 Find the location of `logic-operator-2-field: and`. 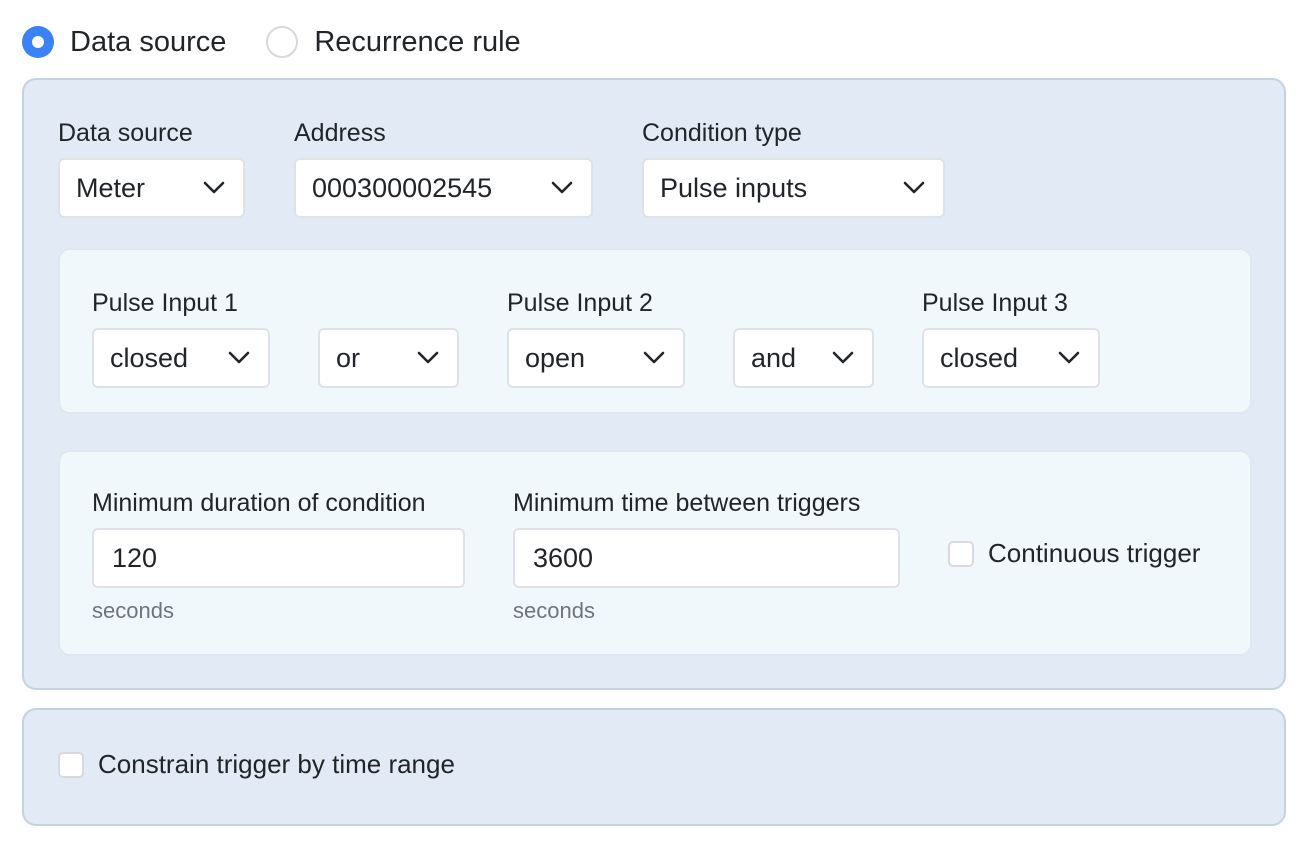

logic-operator-2-field: and is located at coordinates (803, 338).